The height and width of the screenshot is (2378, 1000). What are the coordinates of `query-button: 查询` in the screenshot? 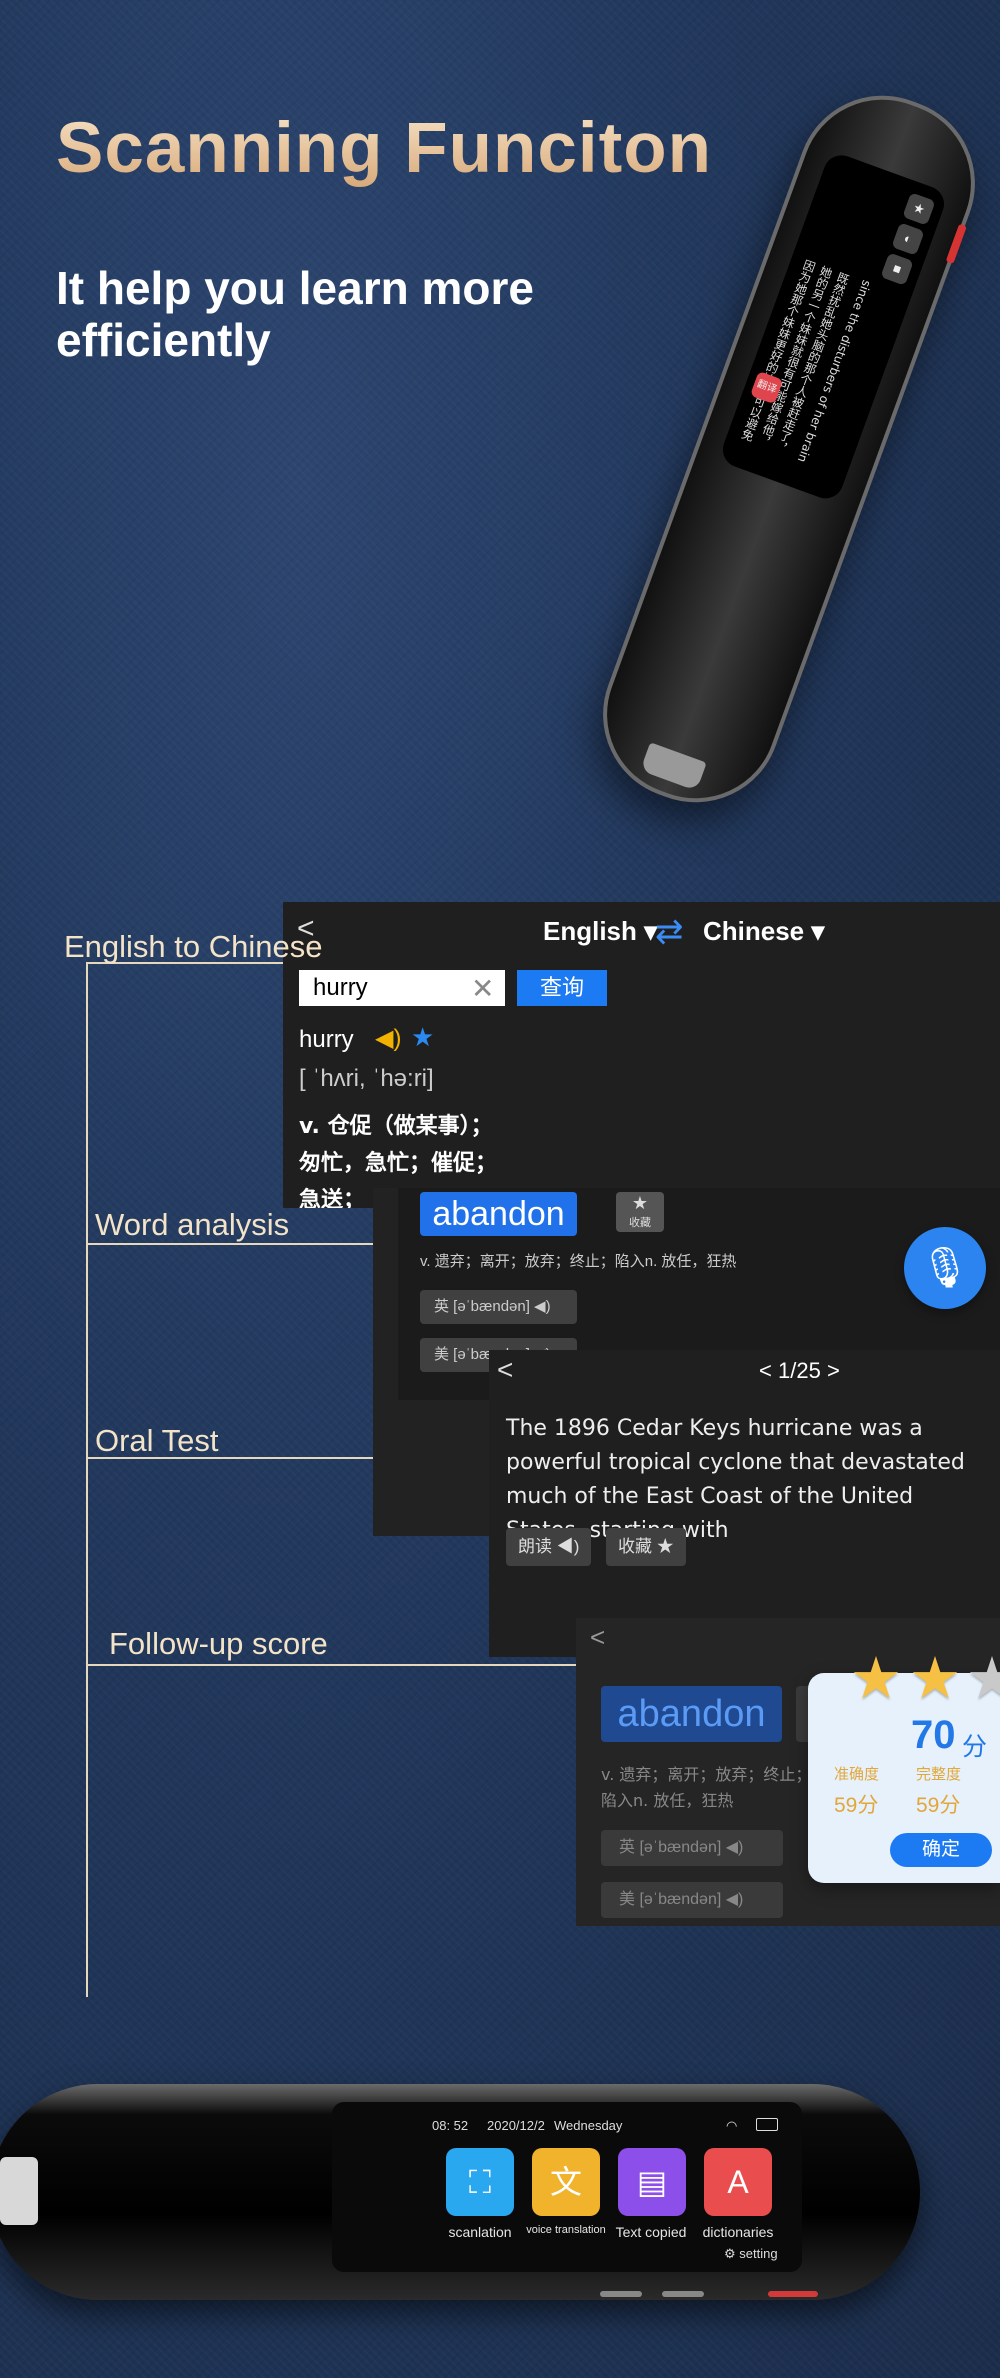 It's located at (562, 988).